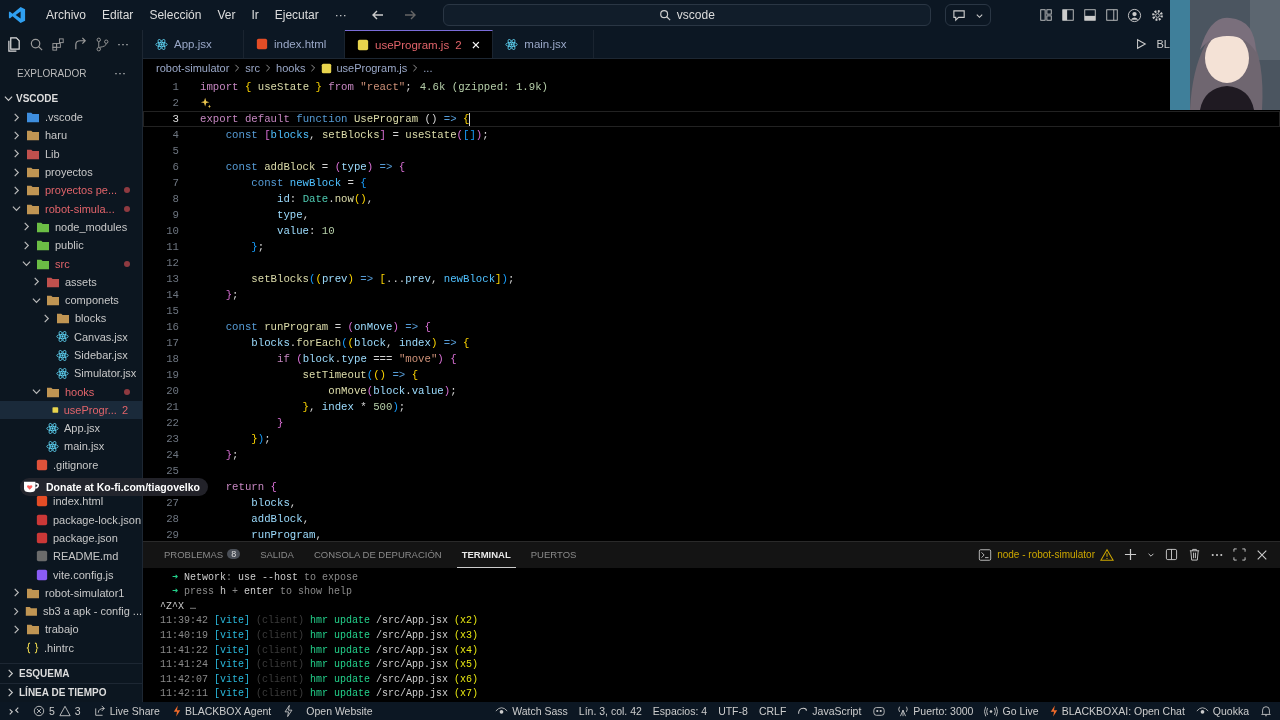 The height and width of the screenshot is (720, 1280). What do you see at coordinates (172, 311) in the screenshot?
I see `line-number: 15` at bounding box center [172, 311].